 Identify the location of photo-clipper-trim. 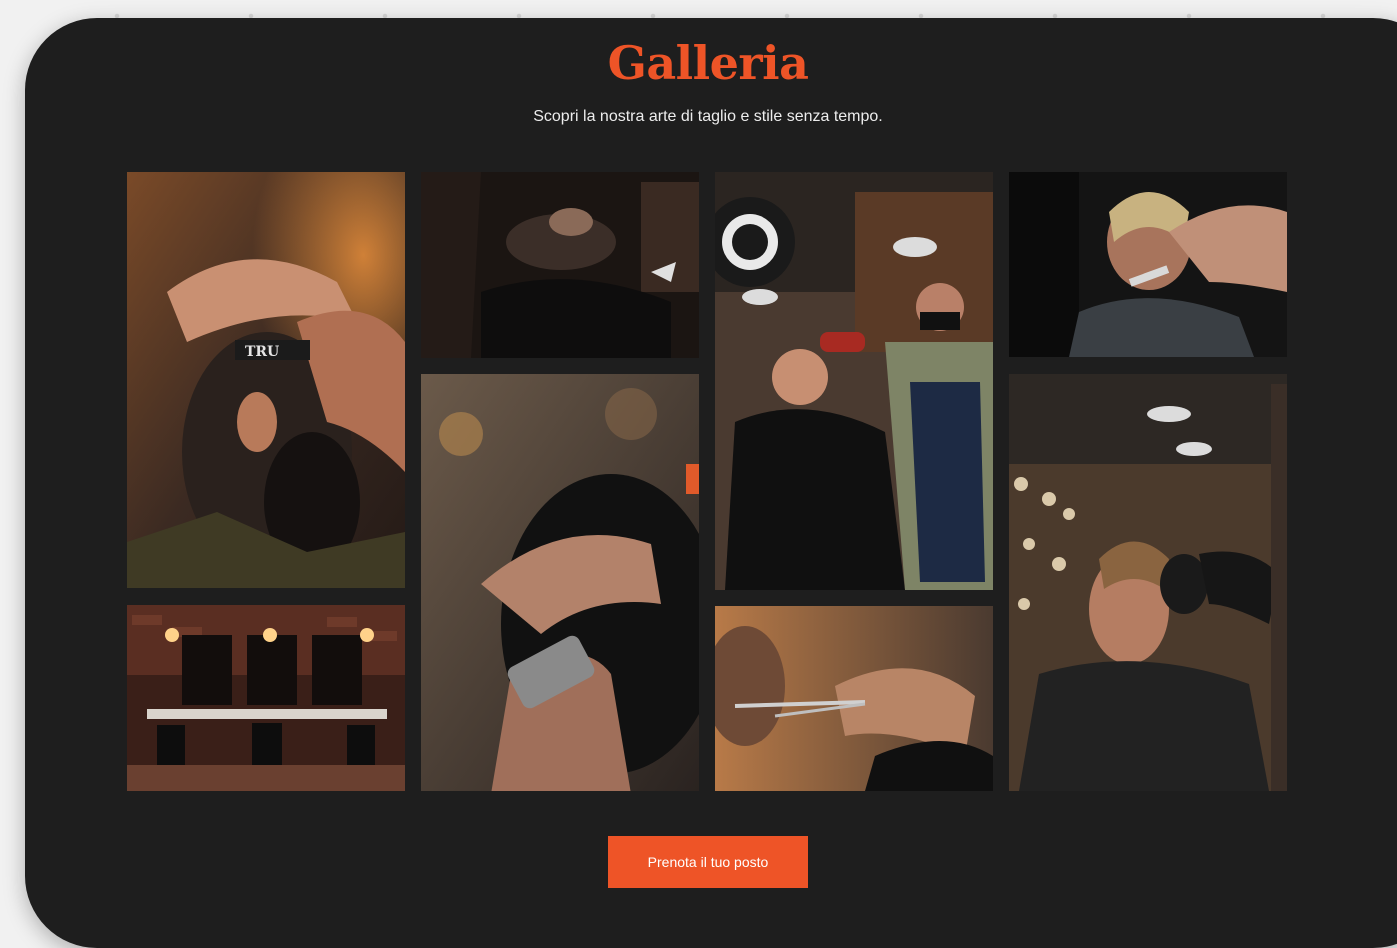
(560, 582).